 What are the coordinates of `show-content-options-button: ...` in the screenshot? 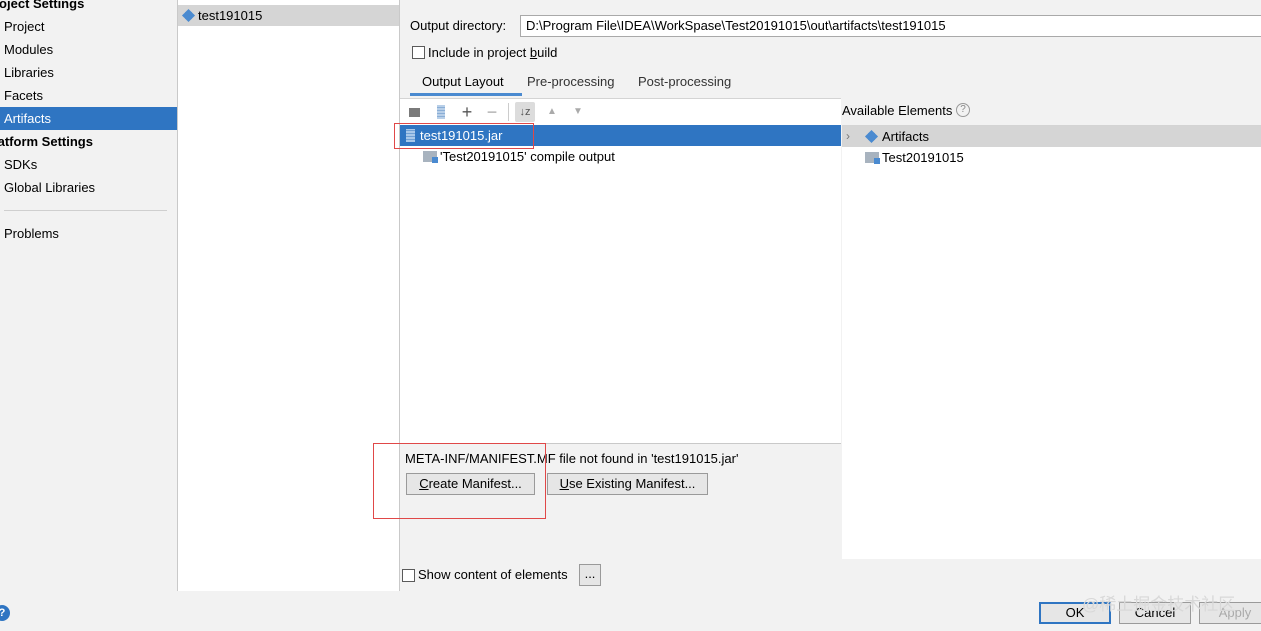 It's located at (590, 575).